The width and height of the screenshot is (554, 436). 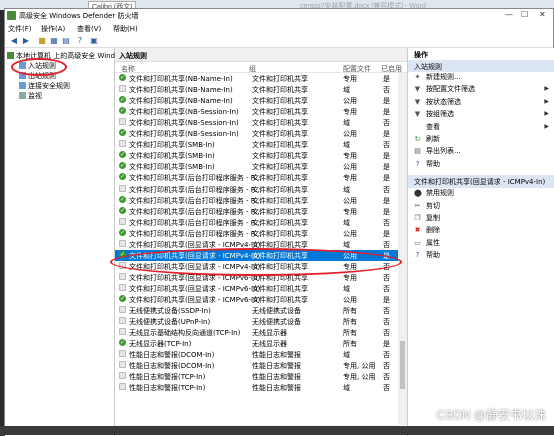 I want to click on table-row: 文件和打印机共享(NB-Session-In) 文件和打印机共享 域 否, so click(x=256, y=122).